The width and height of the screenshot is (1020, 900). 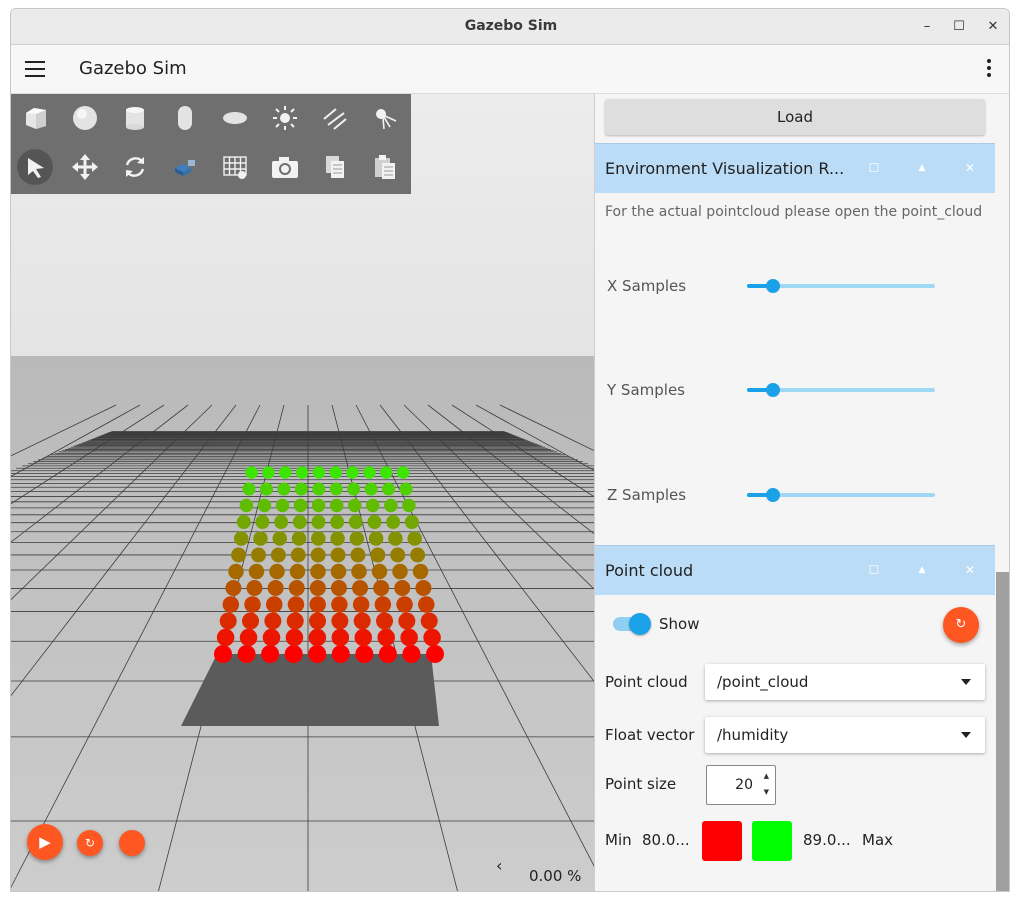 What do you see at coordinates (310, 690) in the screenshot?
I see `cloud-shadow` at bounding box center [310, 690].